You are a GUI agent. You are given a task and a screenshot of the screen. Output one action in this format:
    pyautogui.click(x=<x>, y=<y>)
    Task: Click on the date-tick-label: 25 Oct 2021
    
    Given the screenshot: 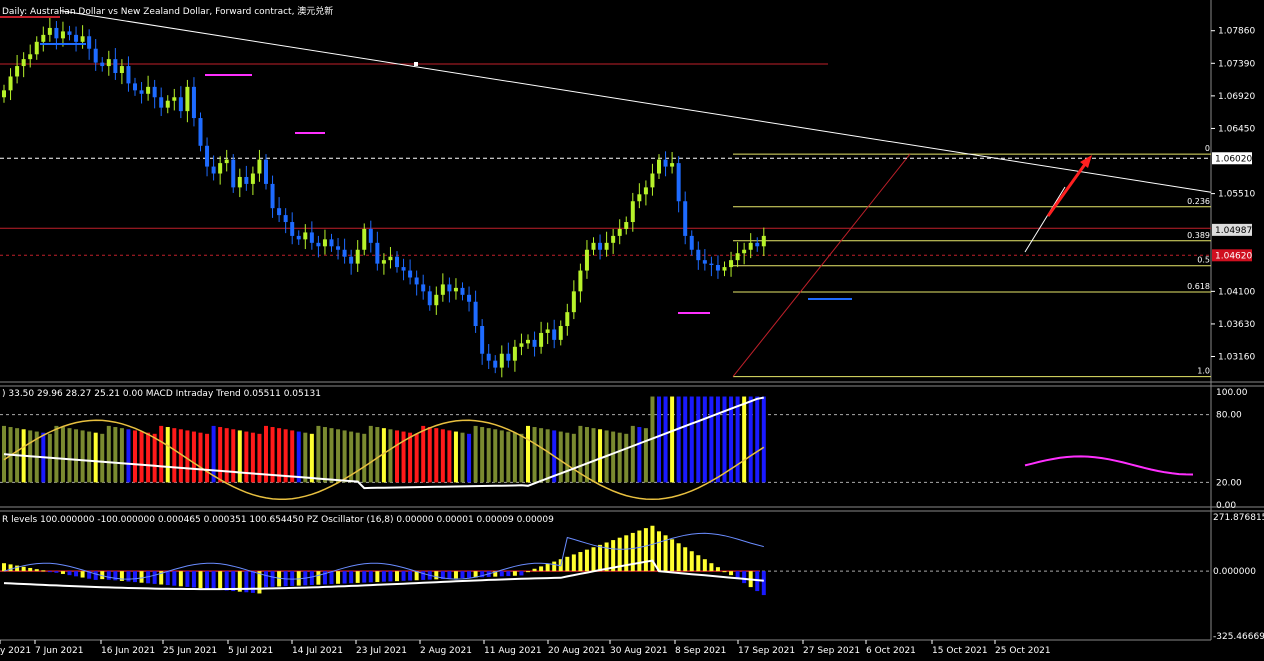 What is the action you would take?
    pyautogui.click(x=1023, y=651)
    